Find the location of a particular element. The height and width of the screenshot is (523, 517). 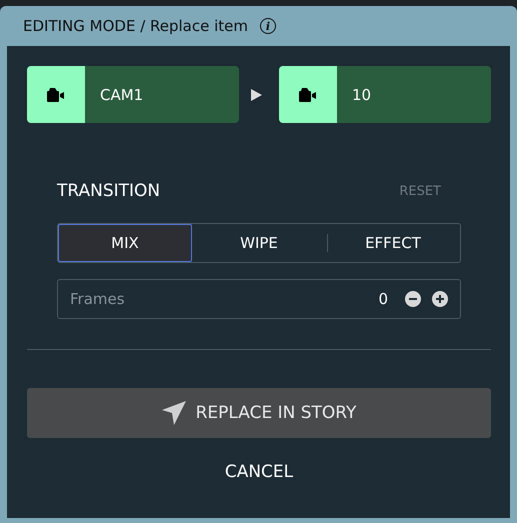

frames-value: 0 is located at coordinates (383, 299).